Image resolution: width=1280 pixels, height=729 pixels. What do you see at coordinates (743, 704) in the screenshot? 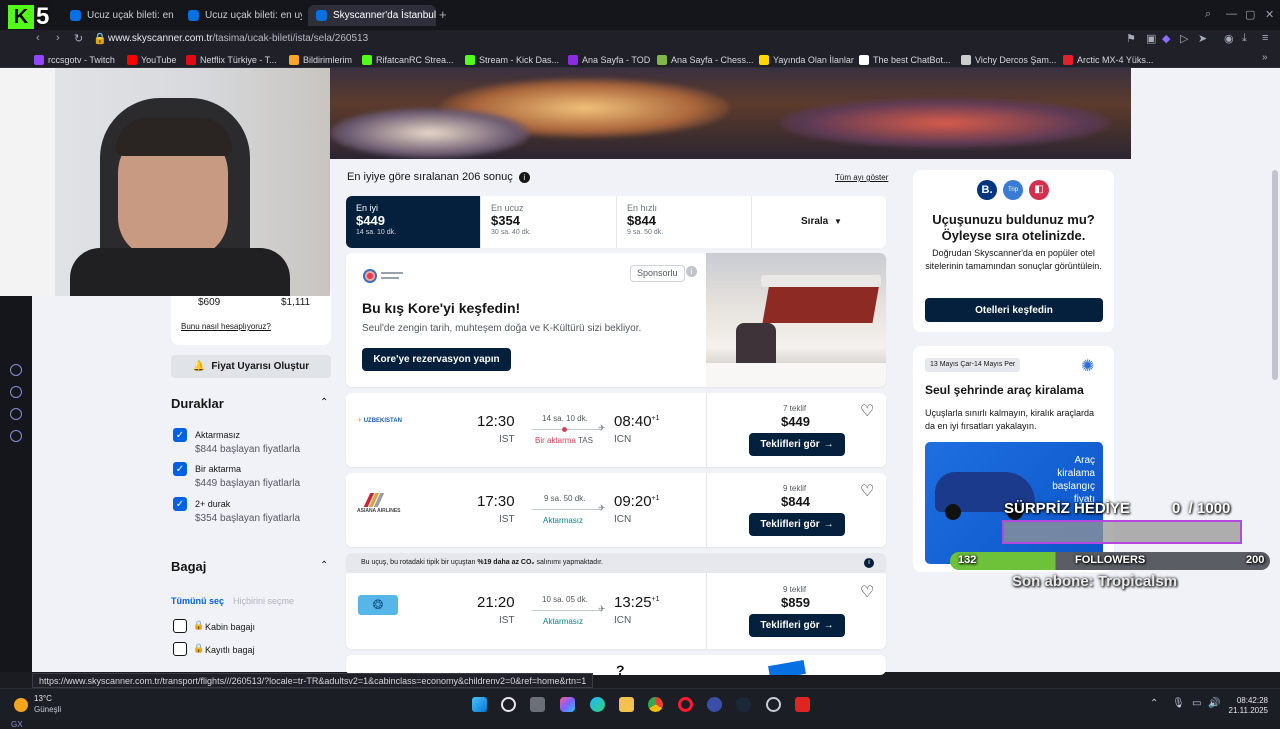
I see `steam-icon` at bounding box center [743, 704].